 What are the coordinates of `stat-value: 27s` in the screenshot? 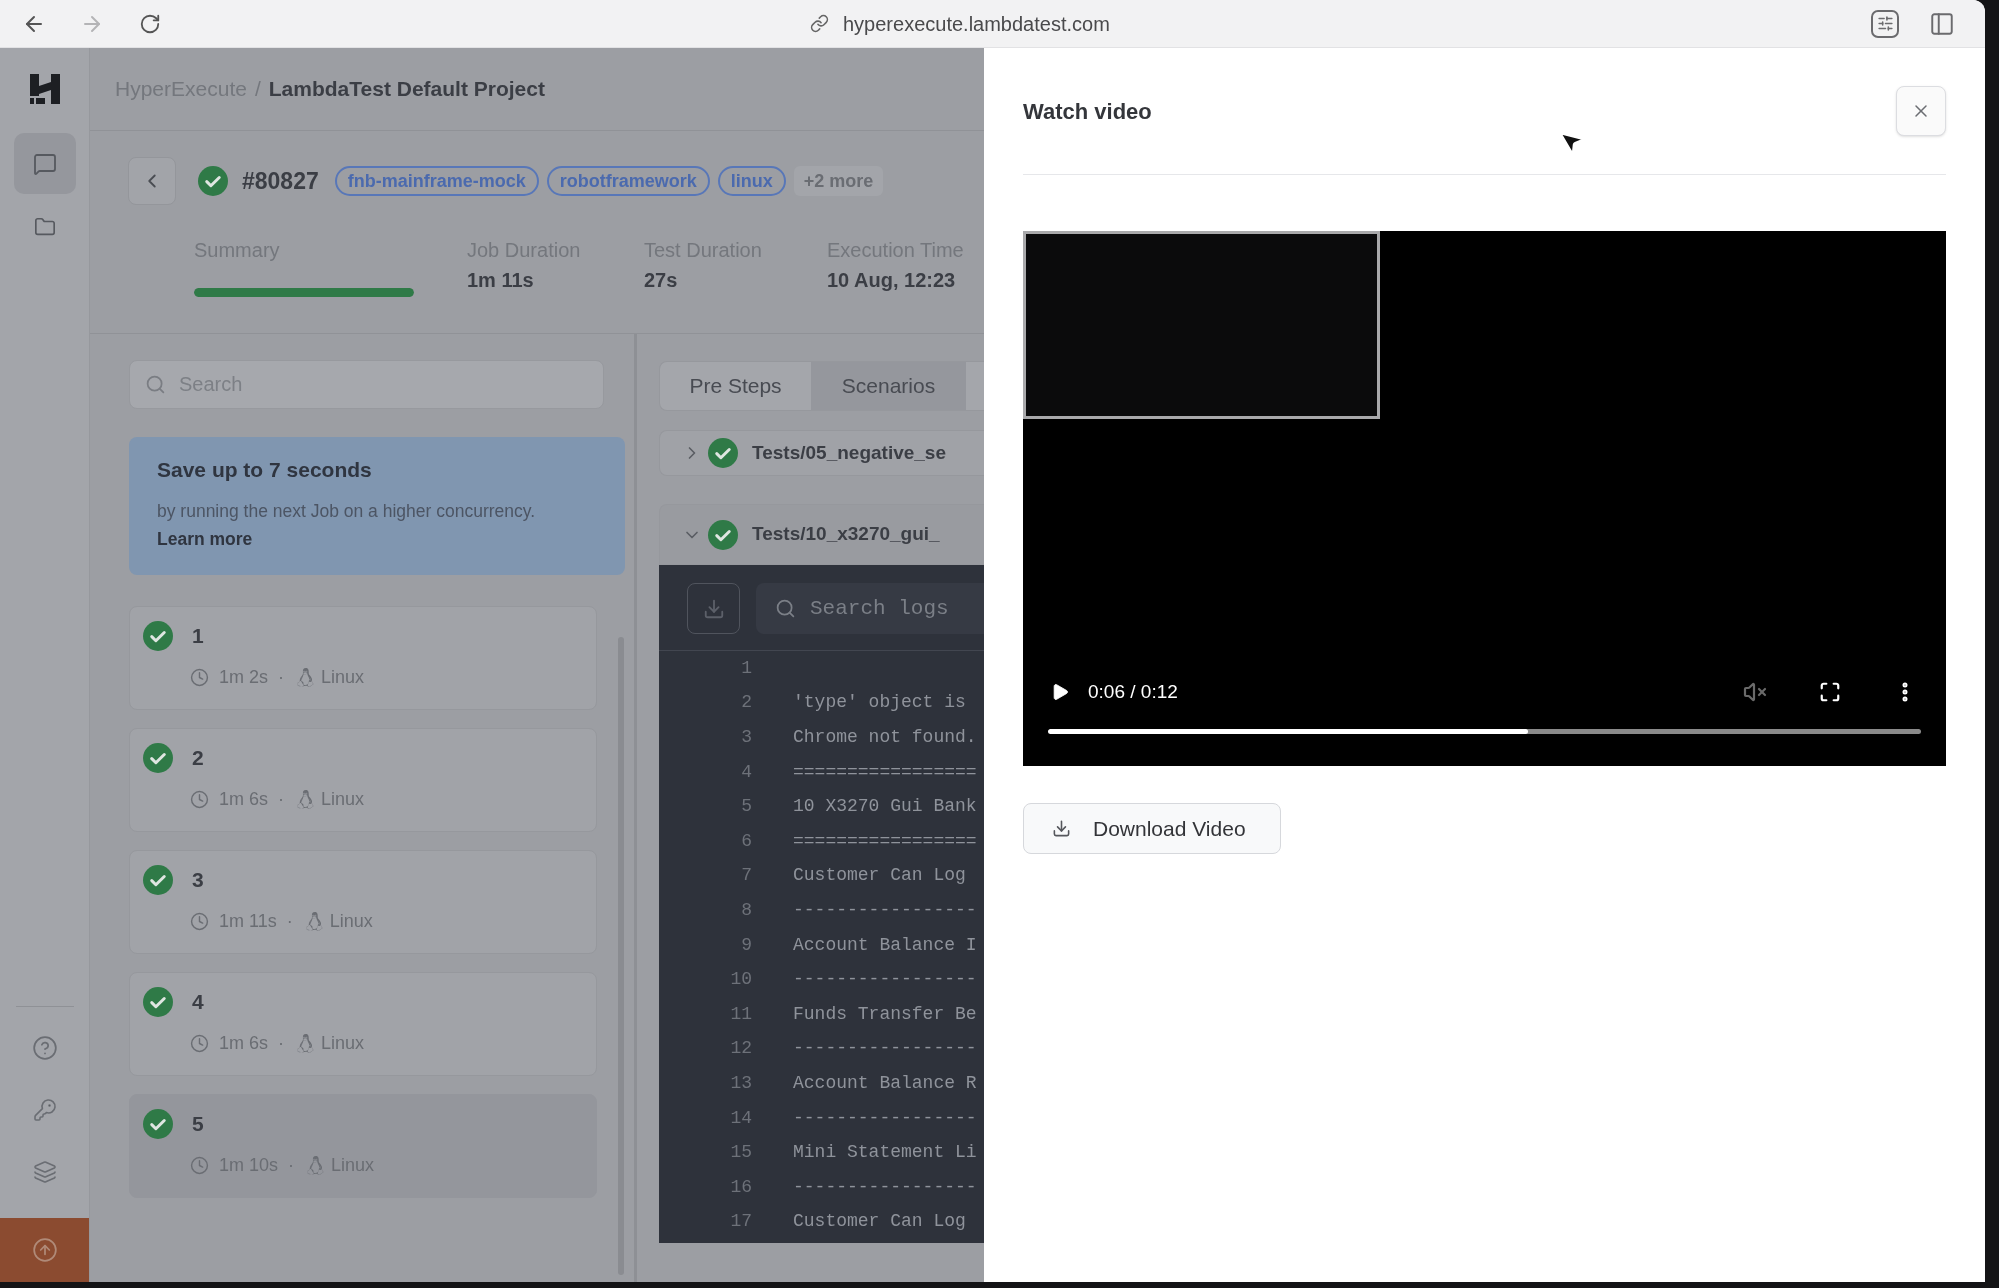 It's located at (661, 280).